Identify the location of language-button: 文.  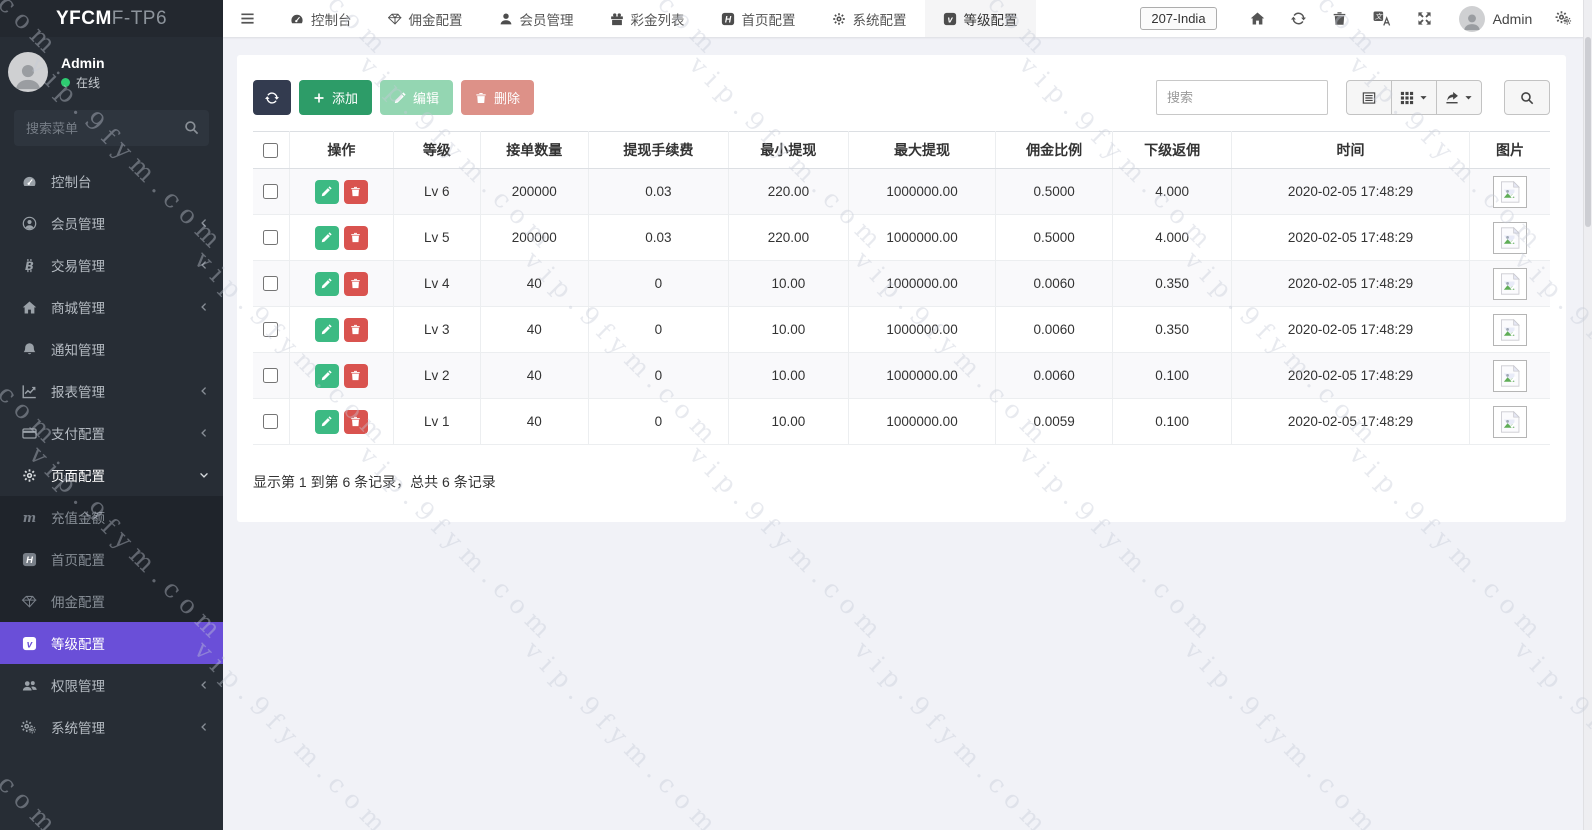
(1382, 18).